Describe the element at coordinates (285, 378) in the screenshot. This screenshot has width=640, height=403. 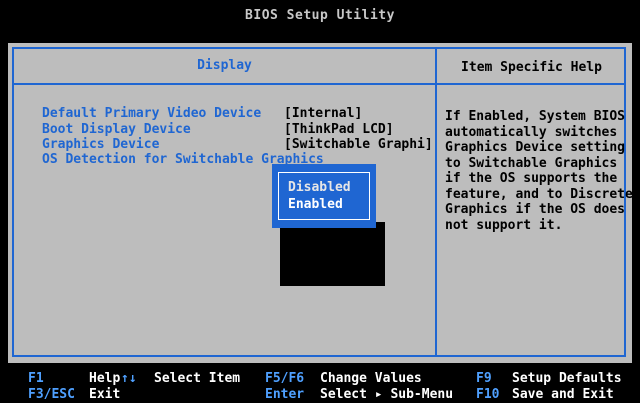
I see `key-f5f6: F5/F6` at that location.